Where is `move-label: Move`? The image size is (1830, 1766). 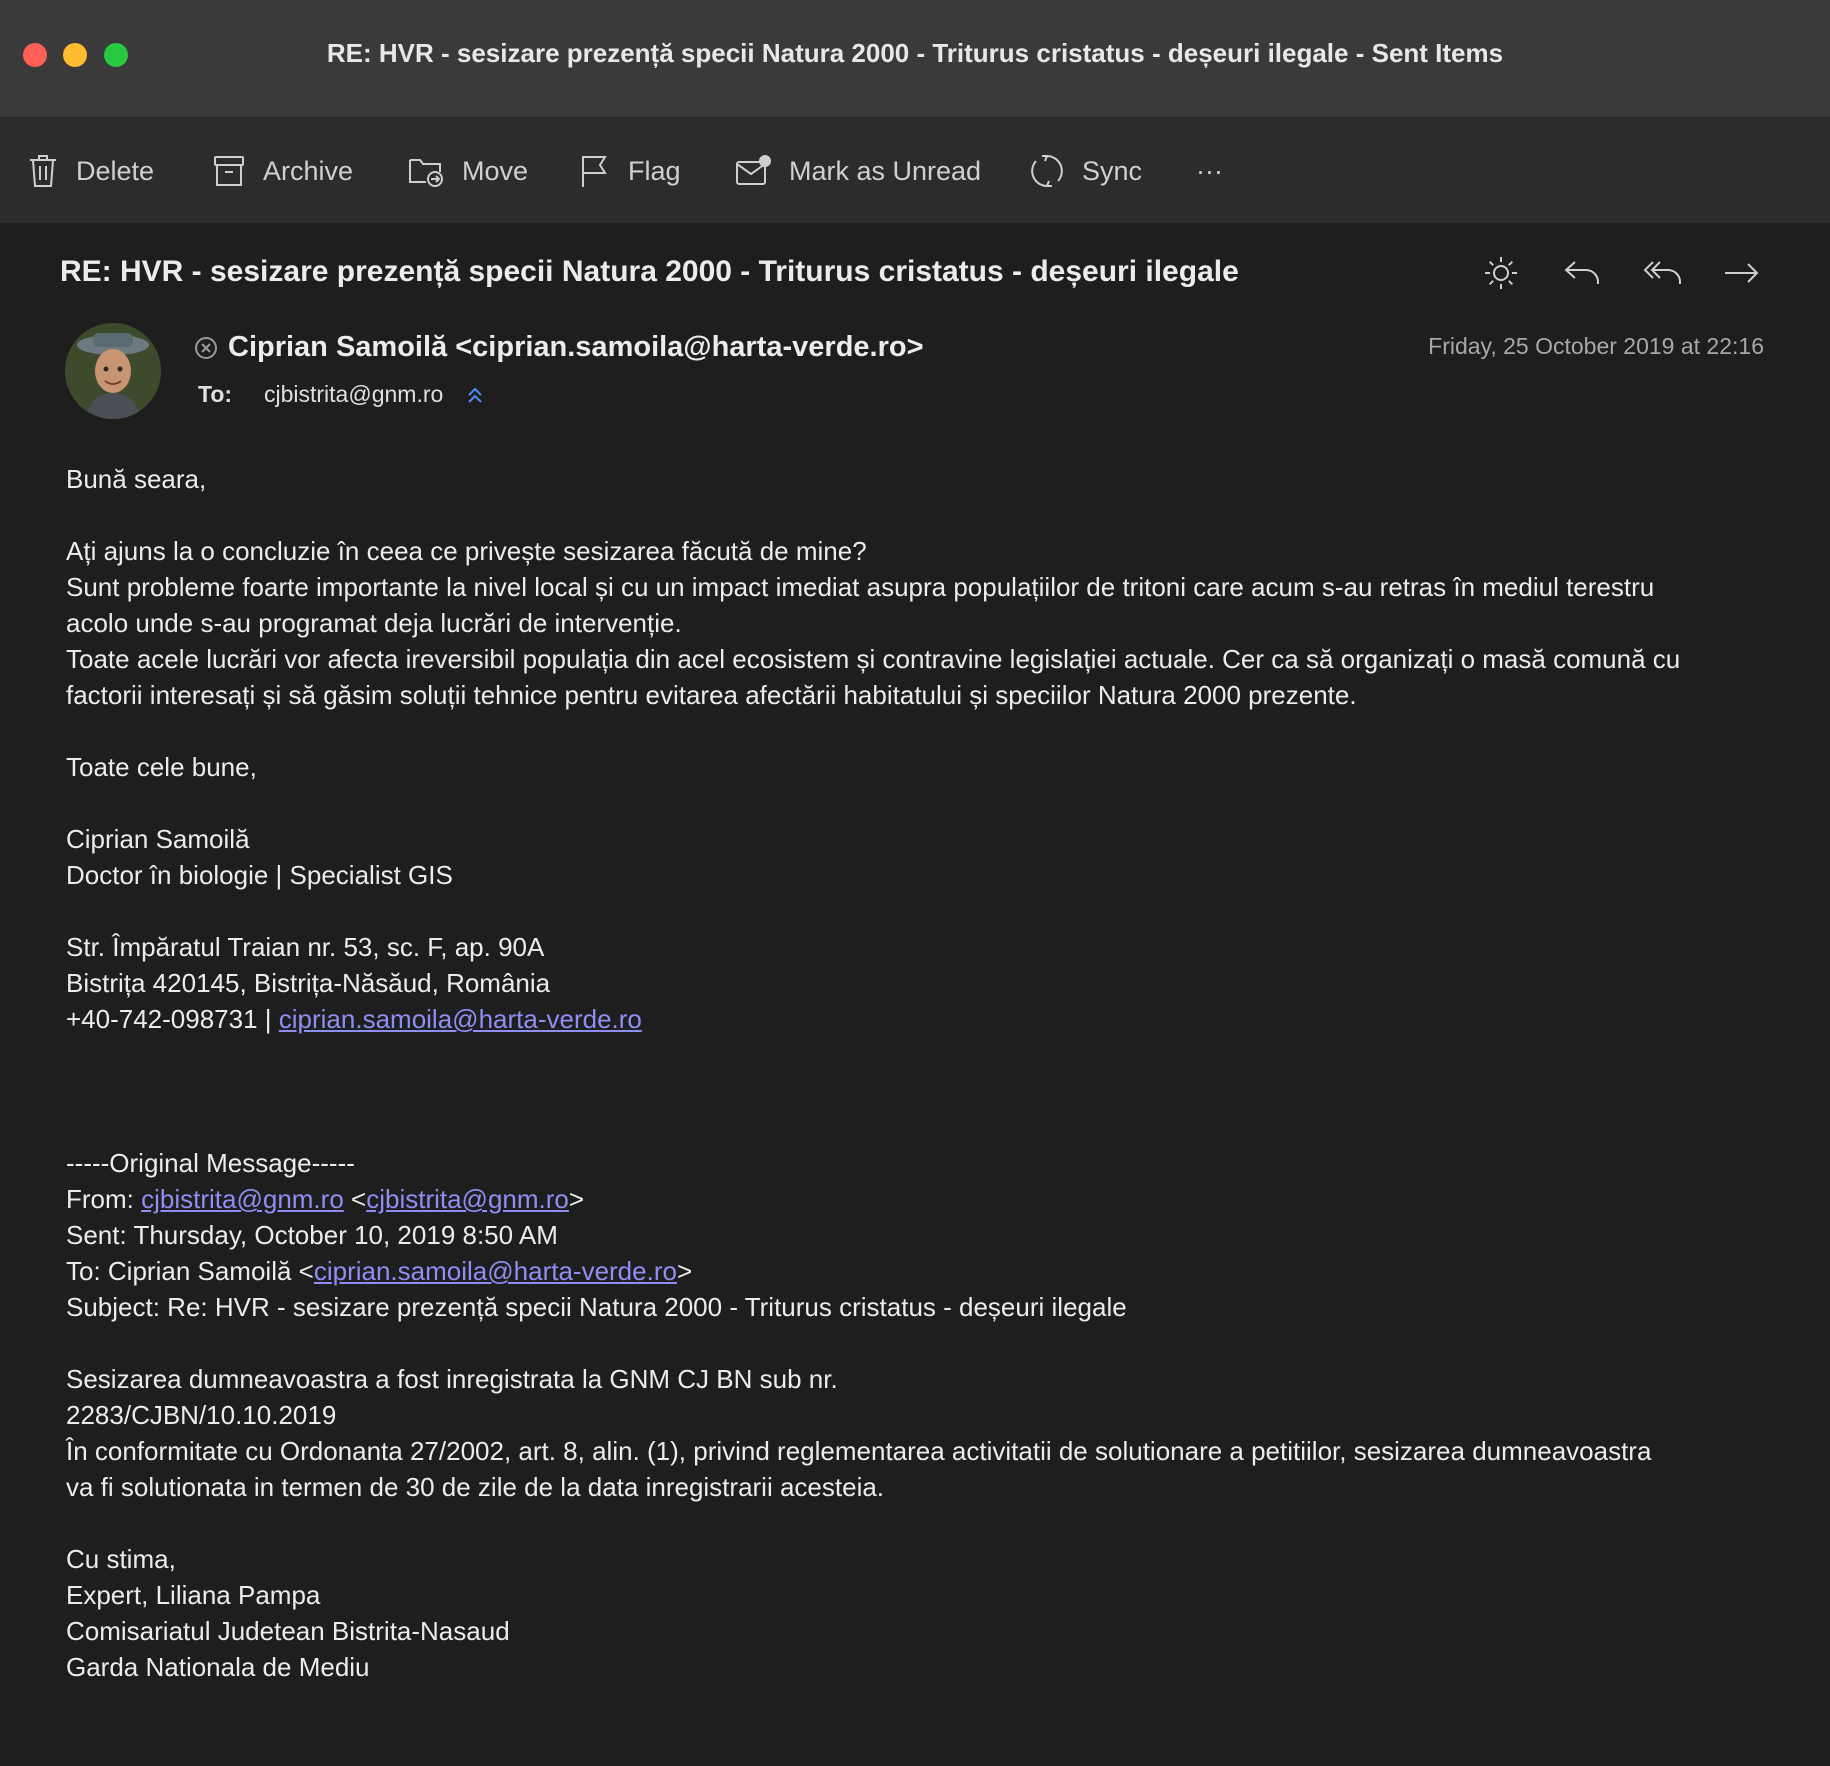 move-label: Move is located at coordinates (495, 170).